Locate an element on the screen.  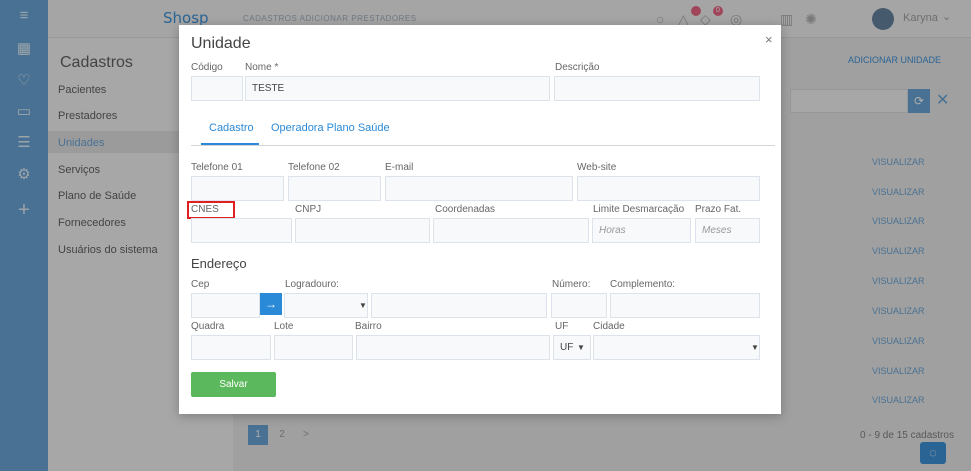
complemento-field is located at coordinates (685, 305).